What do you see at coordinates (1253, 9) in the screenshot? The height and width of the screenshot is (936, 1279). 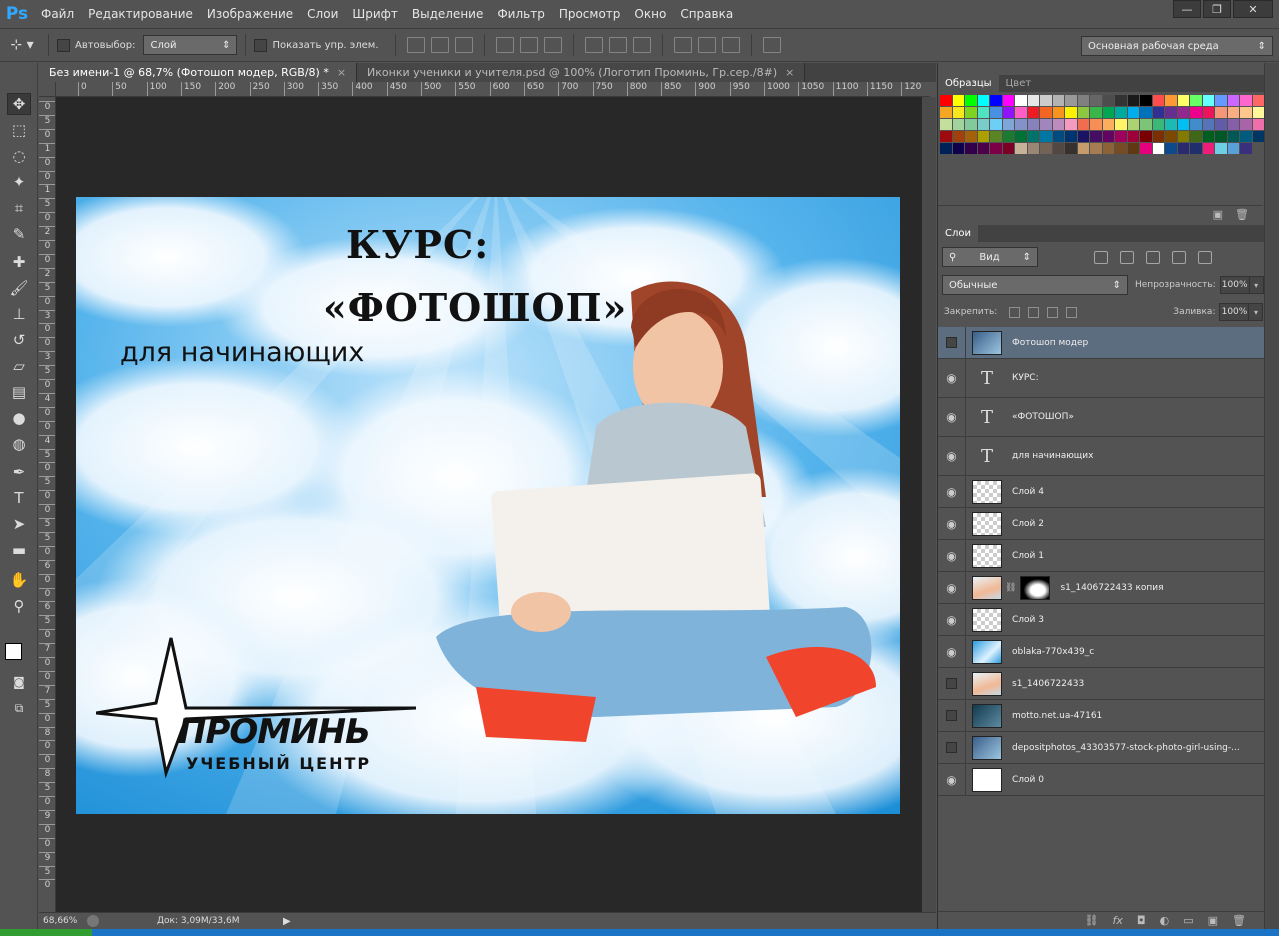 I see `close-button: ✕` at bounding box center [1253, 9].